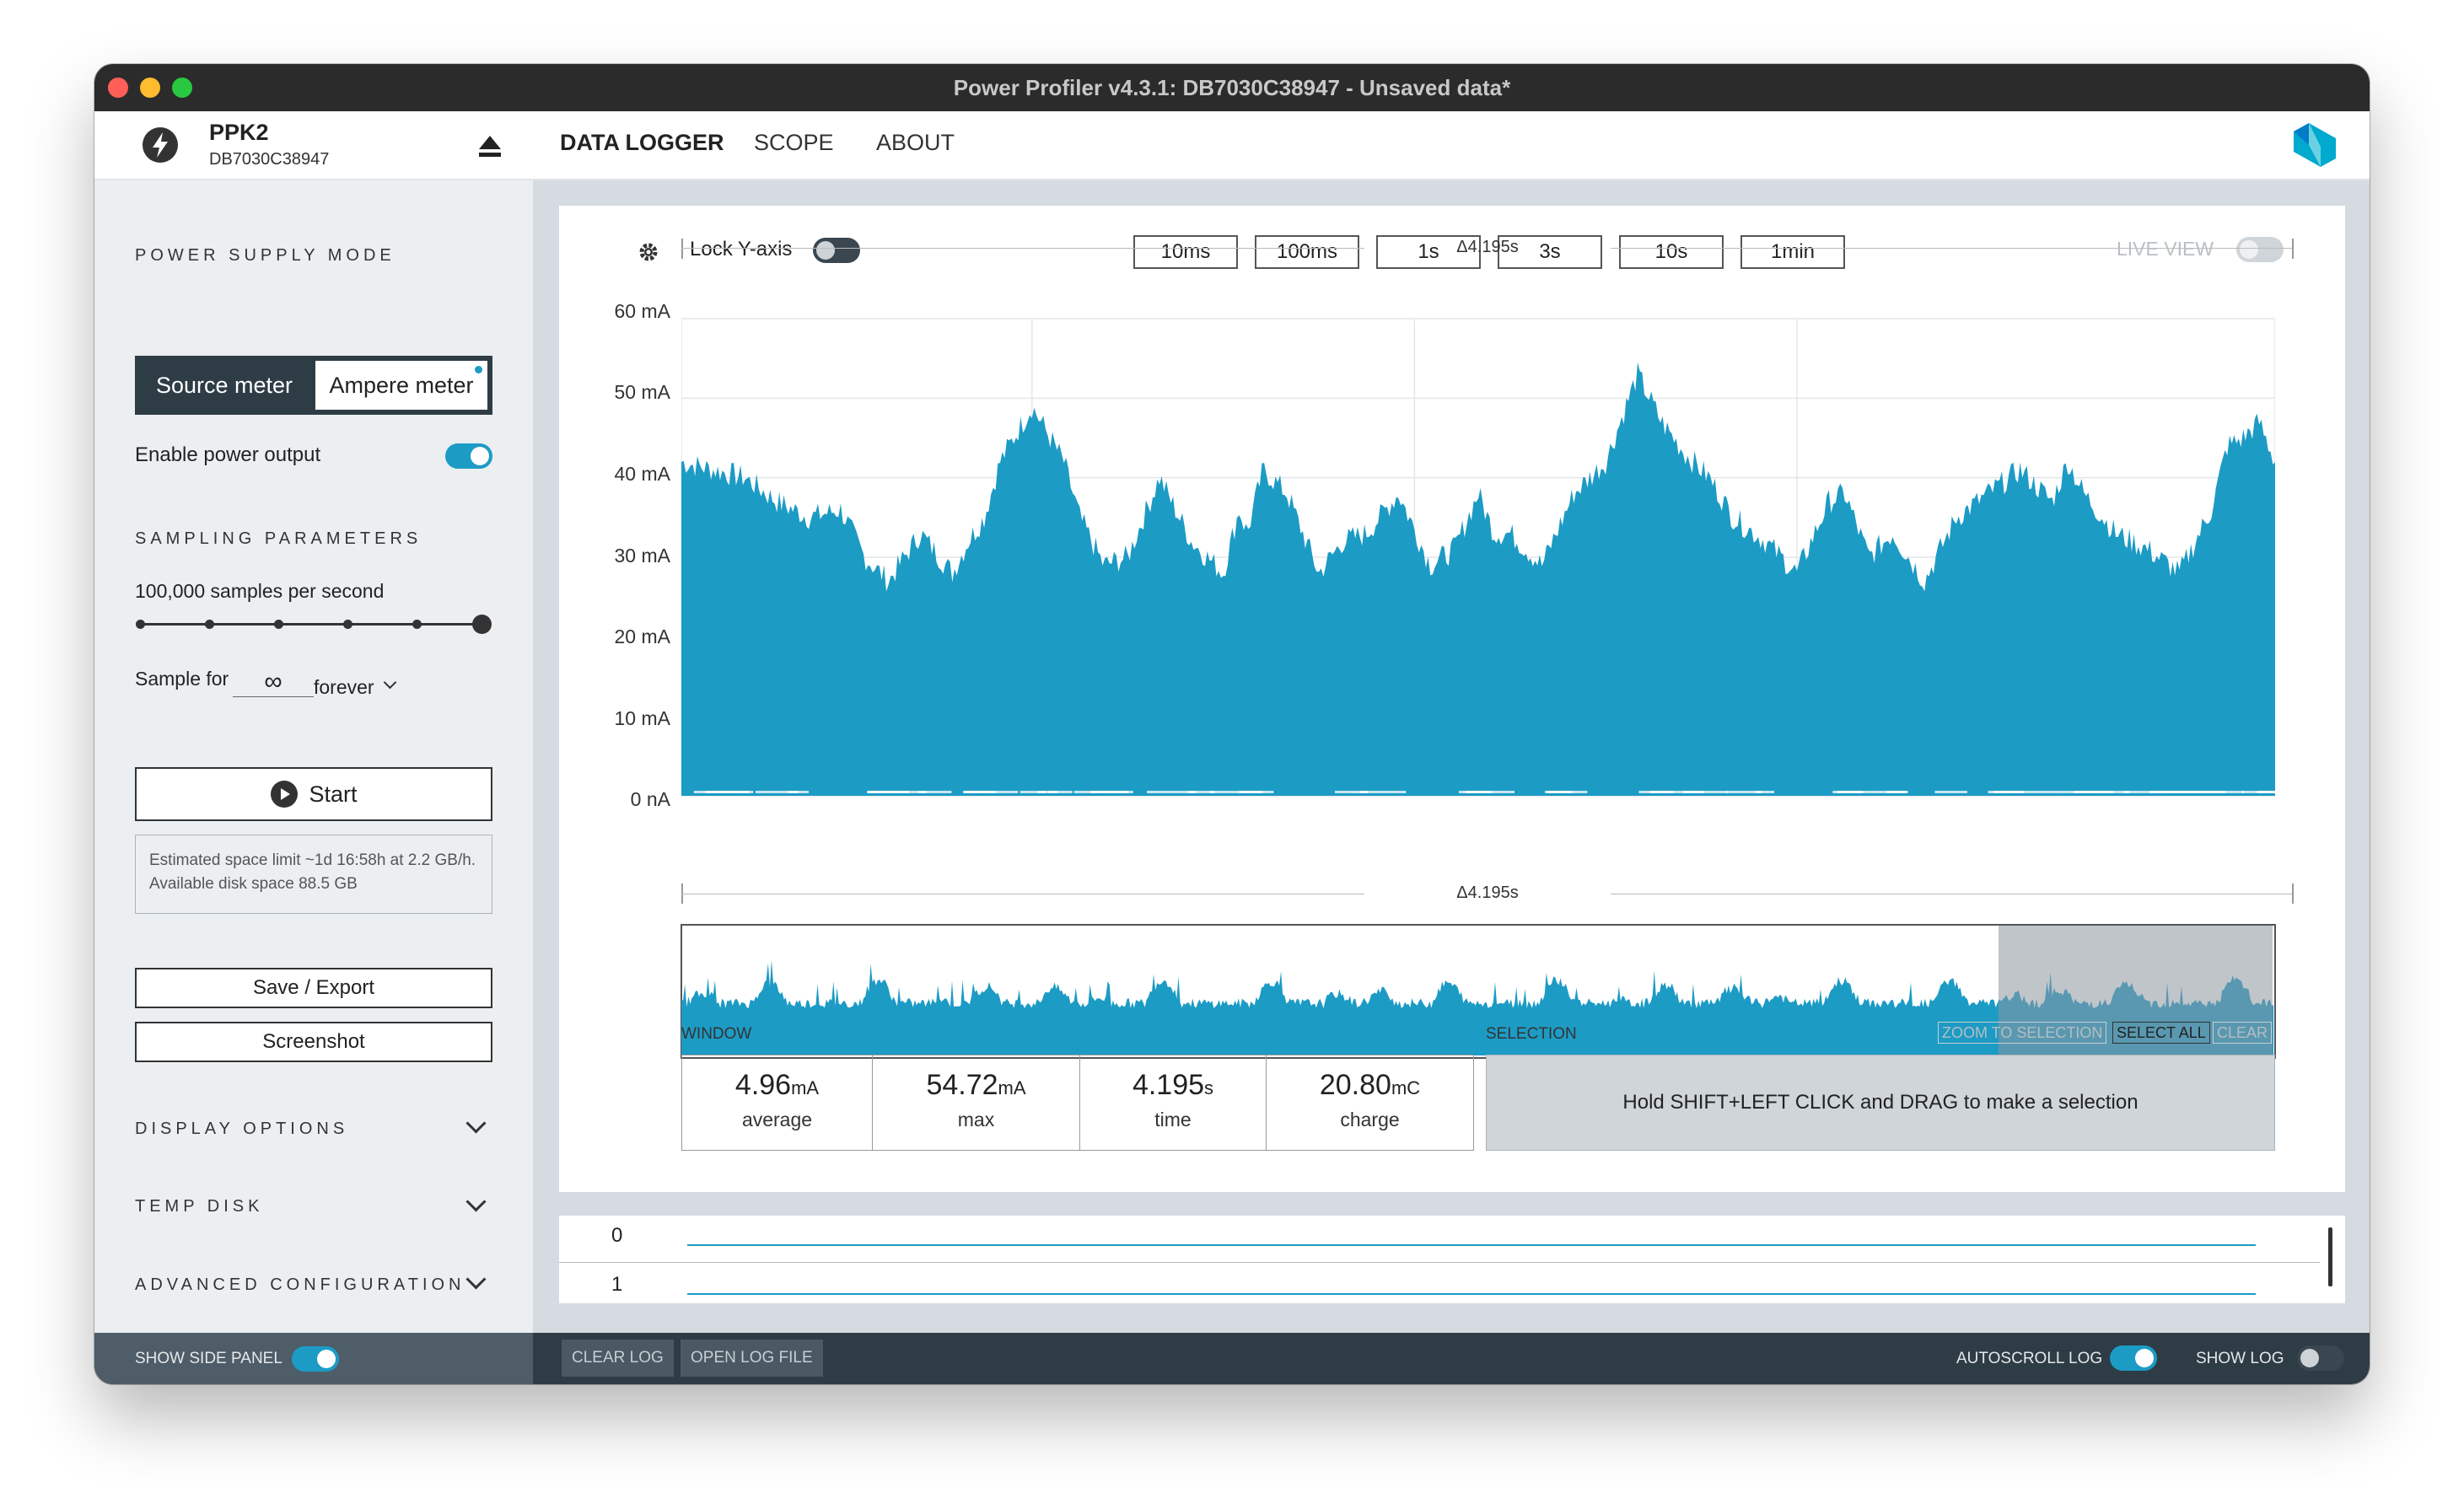 The width and height of the screenshot is (2464, 1509). I want to click on max-number: 54.72, so click(962, 1085).